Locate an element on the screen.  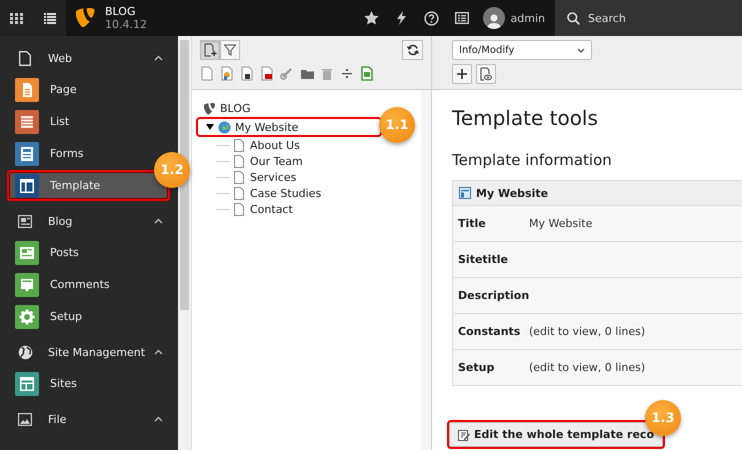
version-label: 10.4.12 is located at coordinates (126, 24).